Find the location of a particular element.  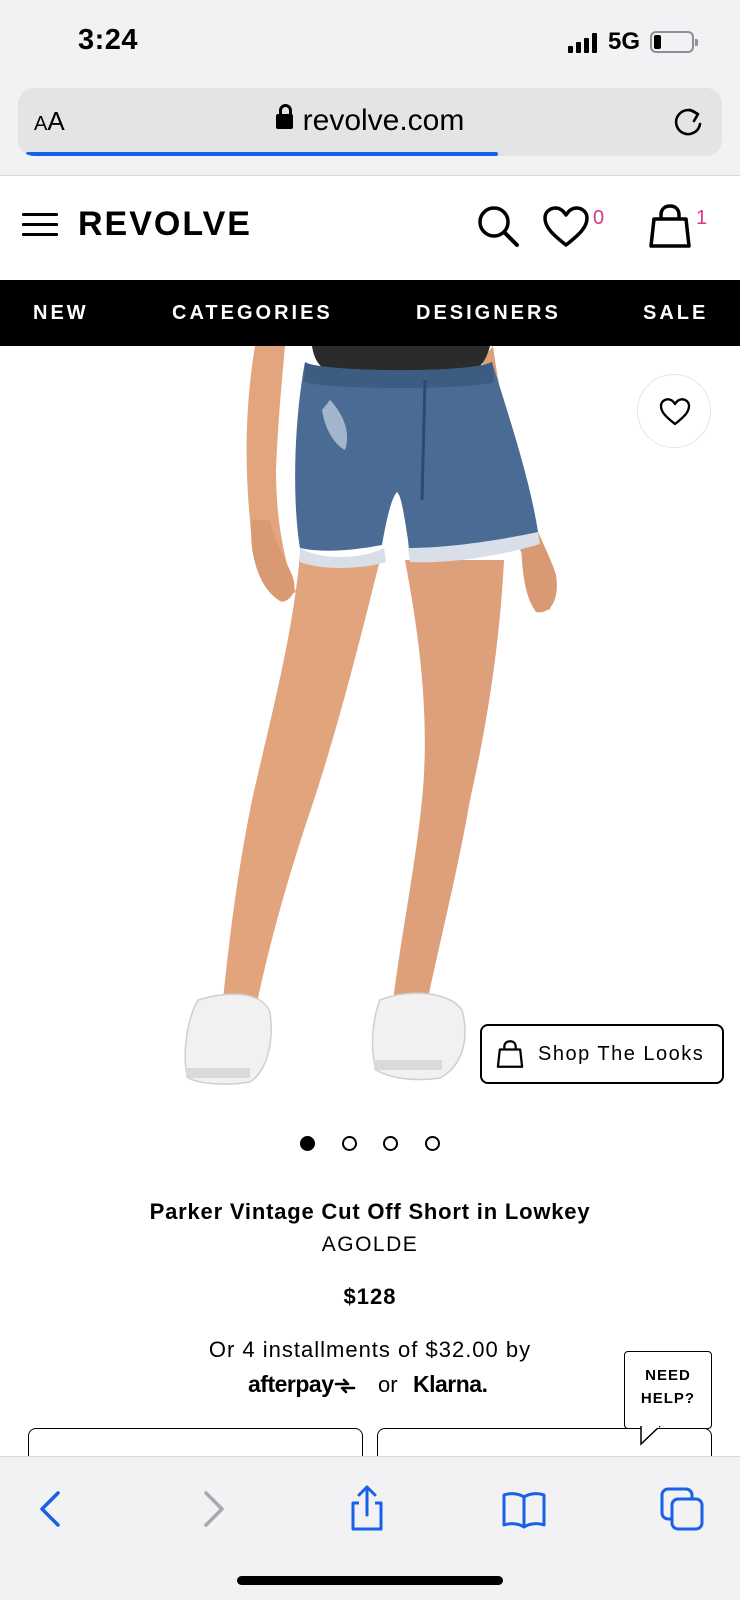

klarna-logo: Klarna. is located at coordinates (450, 1384).